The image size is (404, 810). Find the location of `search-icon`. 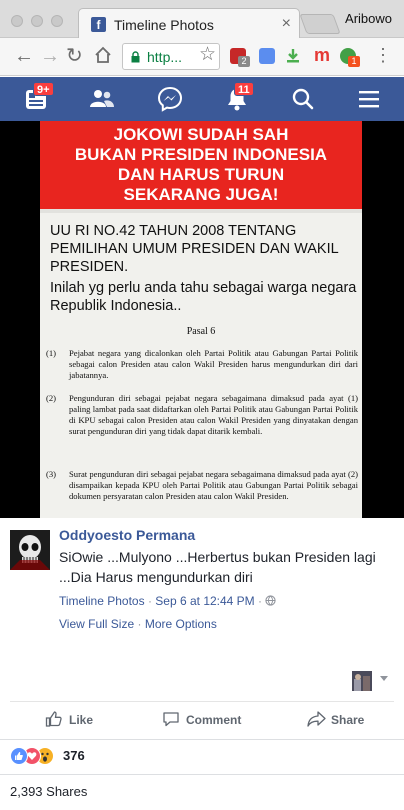

search-icon is located at coordinates (303, 99).